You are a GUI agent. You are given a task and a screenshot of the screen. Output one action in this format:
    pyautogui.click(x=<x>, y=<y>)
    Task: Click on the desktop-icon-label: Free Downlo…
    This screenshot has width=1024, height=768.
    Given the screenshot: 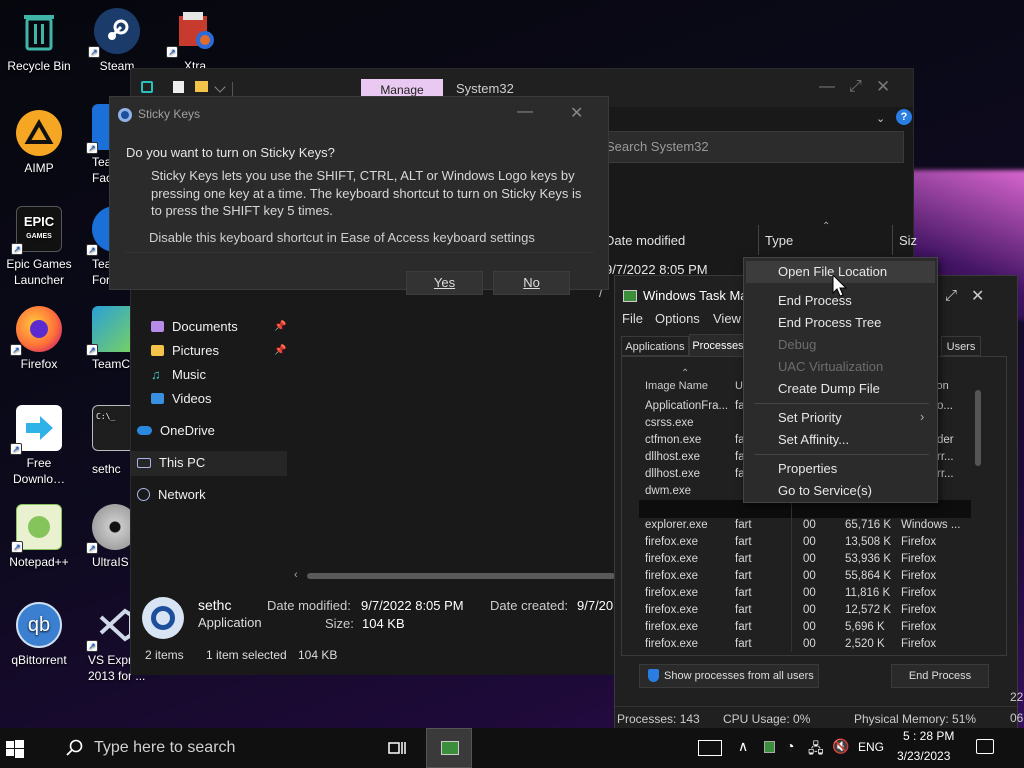 What is the action you would take?
    pyautogui.click(x=39, y=471)
    